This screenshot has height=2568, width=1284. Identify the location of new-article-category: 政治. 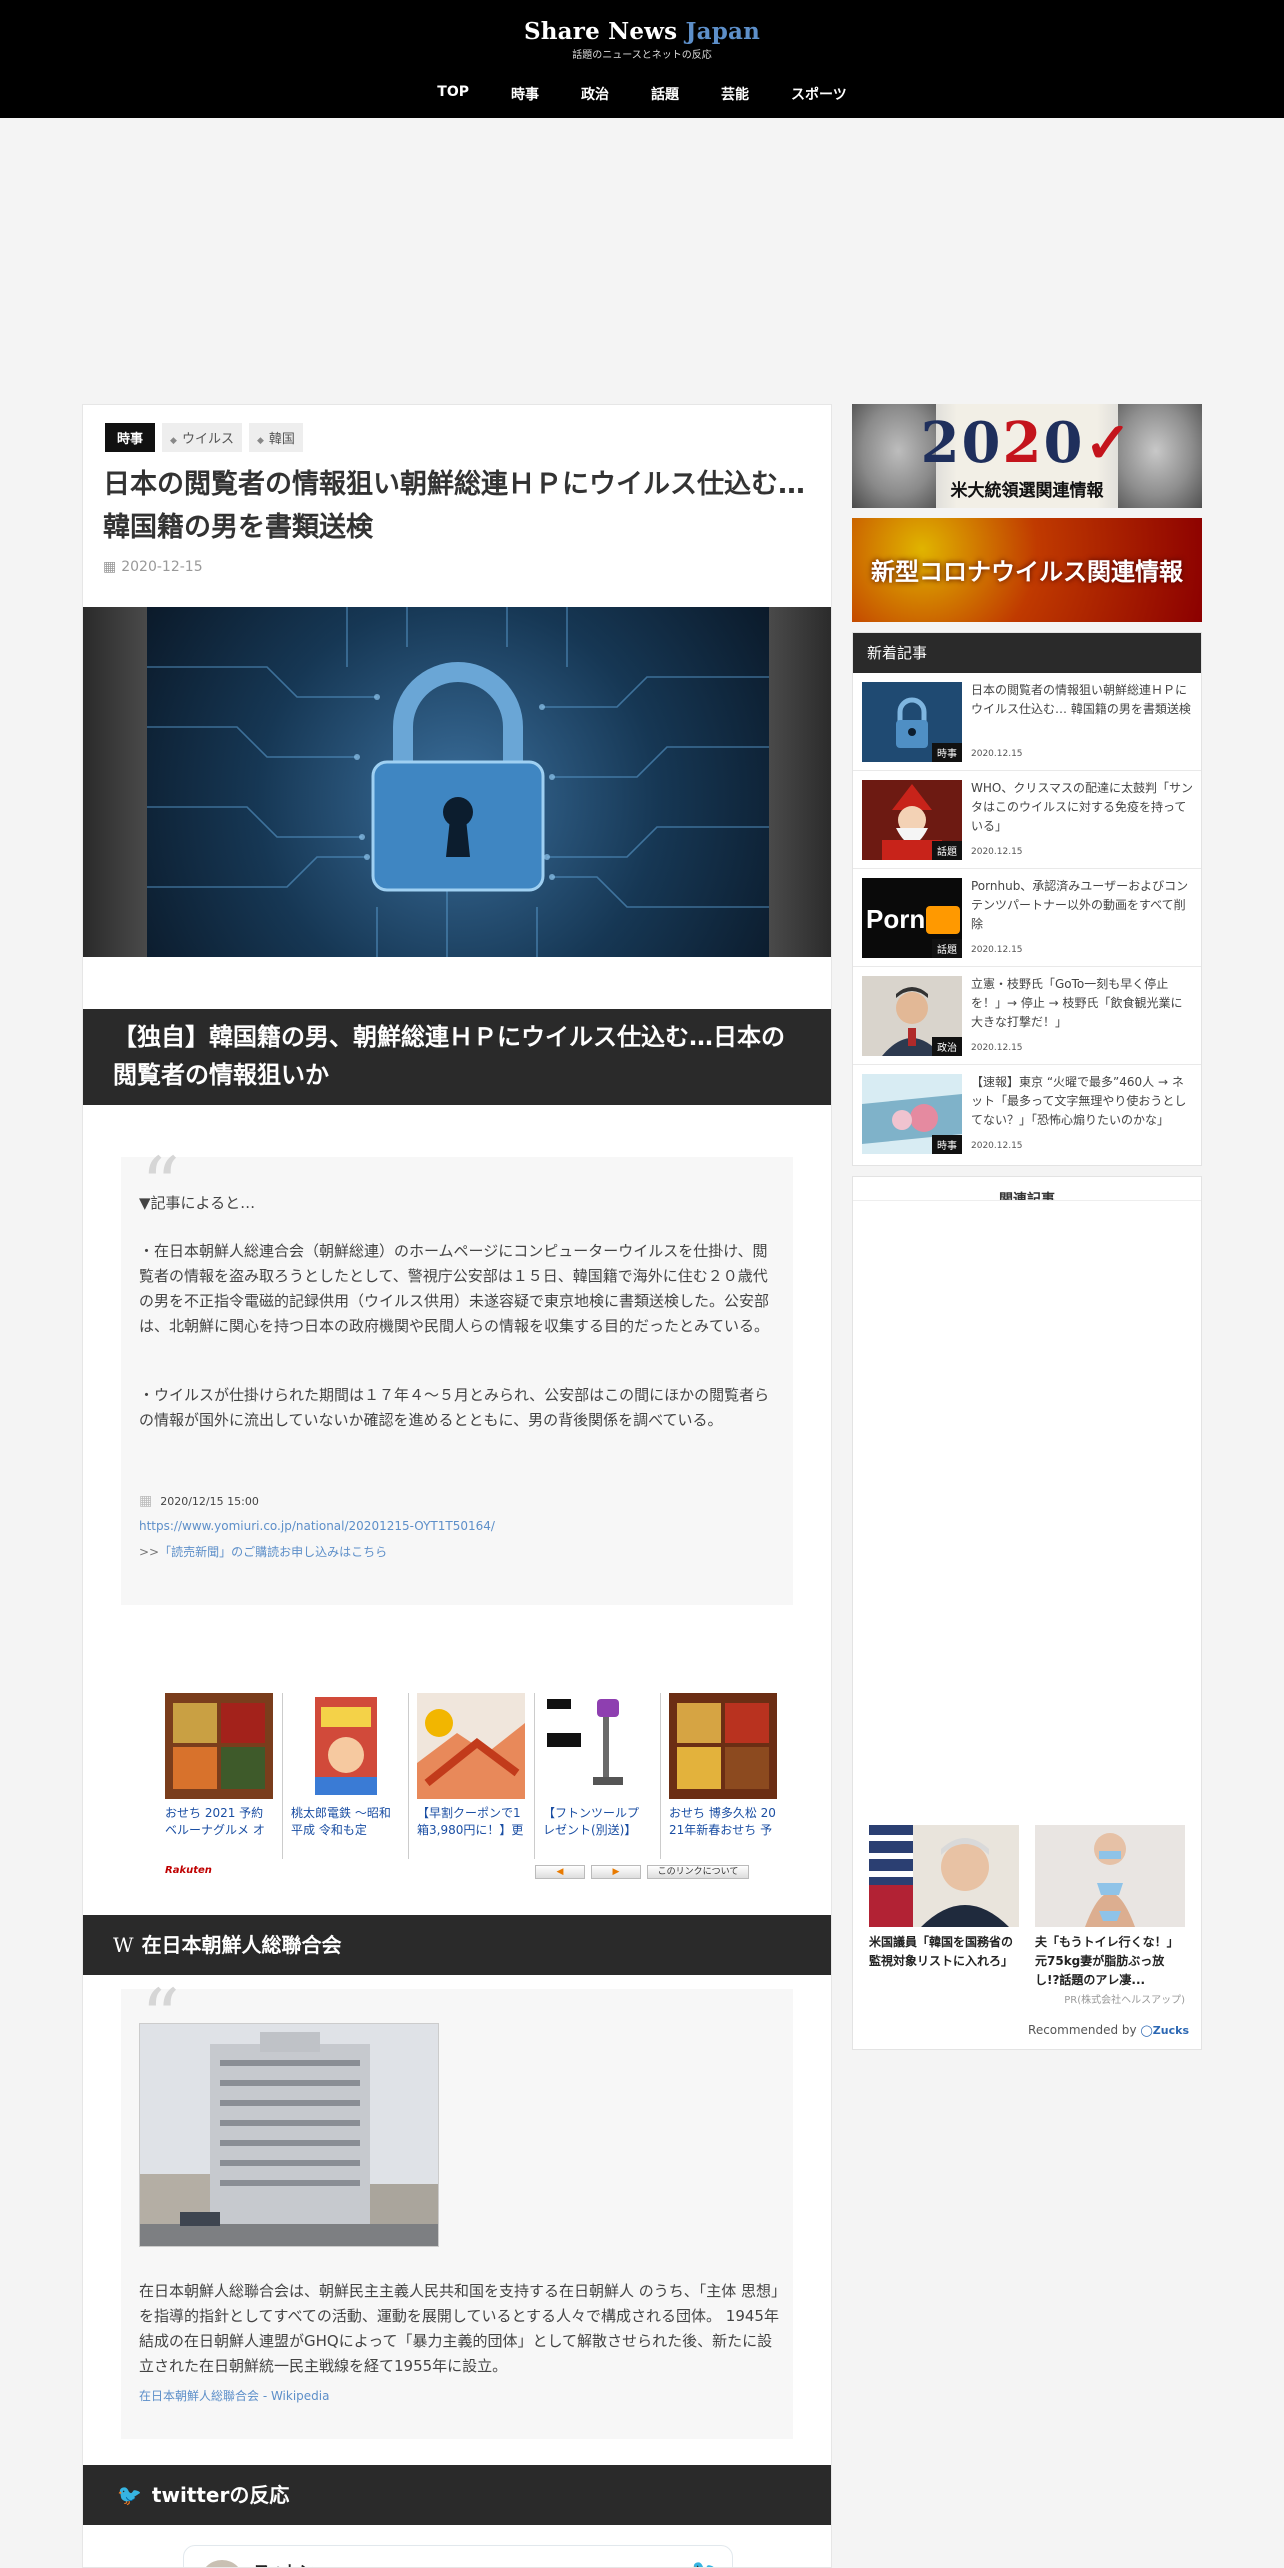
(947, 1046).